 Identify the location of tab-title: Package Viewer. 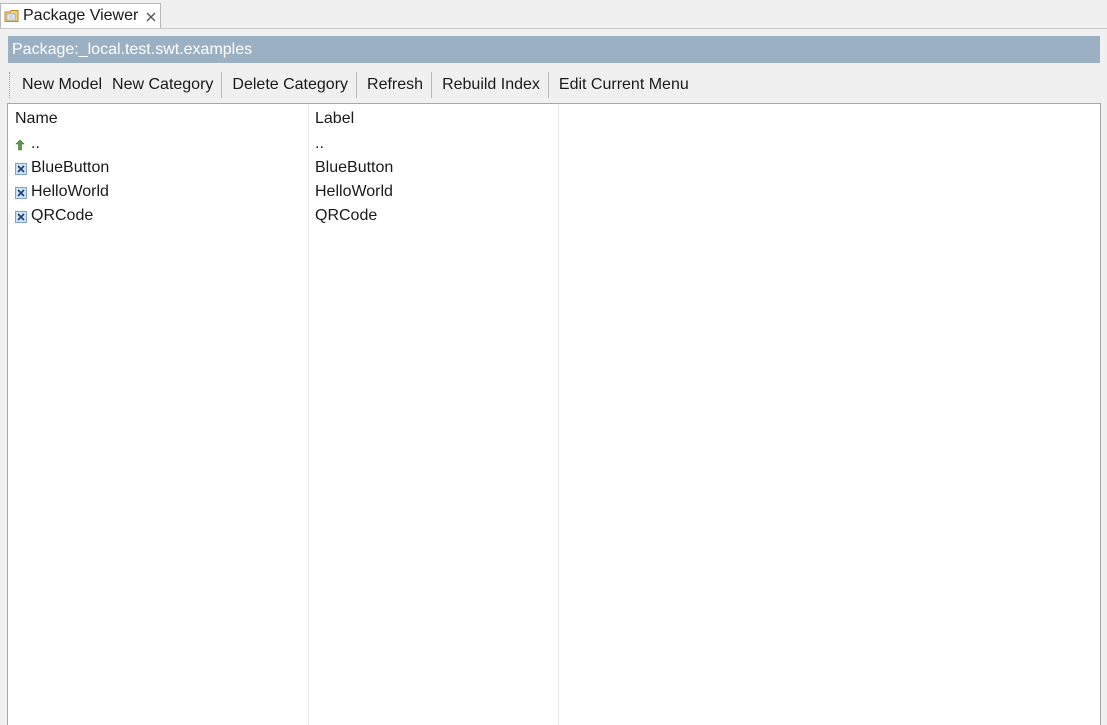
(81, 15).